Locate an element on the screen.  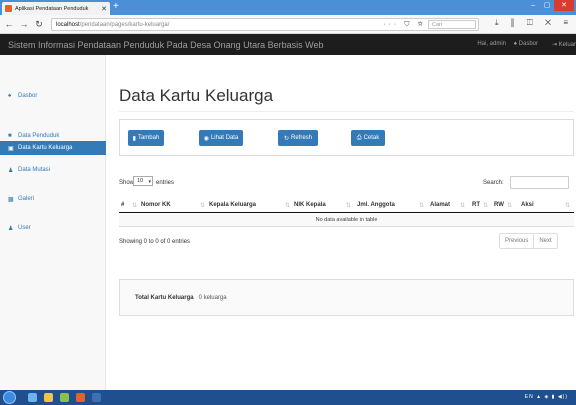
sidebar-item-galeri: ▩ Galeri is located at coordinates (53, 199).